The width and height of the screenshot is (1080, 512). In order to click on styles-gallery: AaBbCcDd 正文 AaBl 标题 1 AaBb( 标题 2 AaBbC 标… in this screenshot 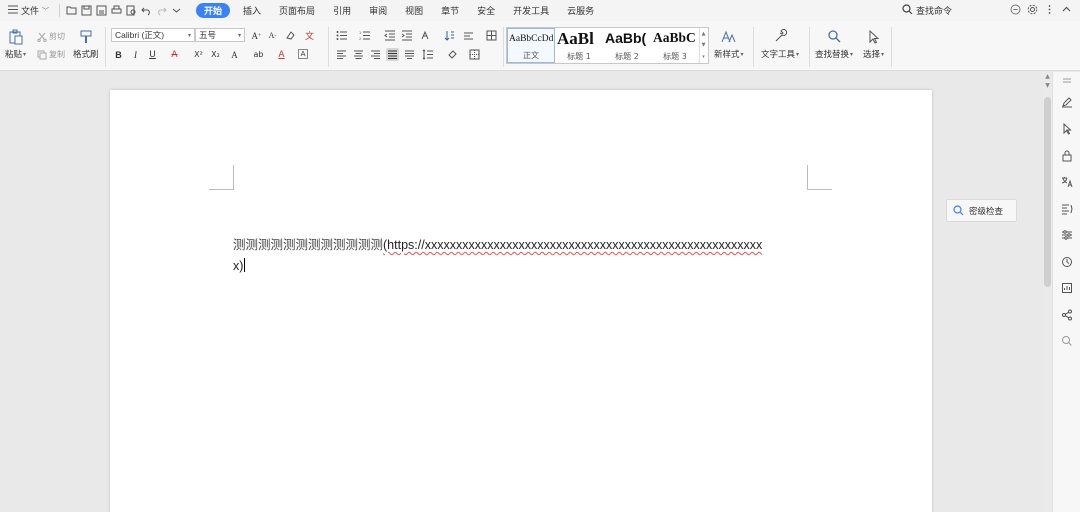, I will do `click(607, 45)`.